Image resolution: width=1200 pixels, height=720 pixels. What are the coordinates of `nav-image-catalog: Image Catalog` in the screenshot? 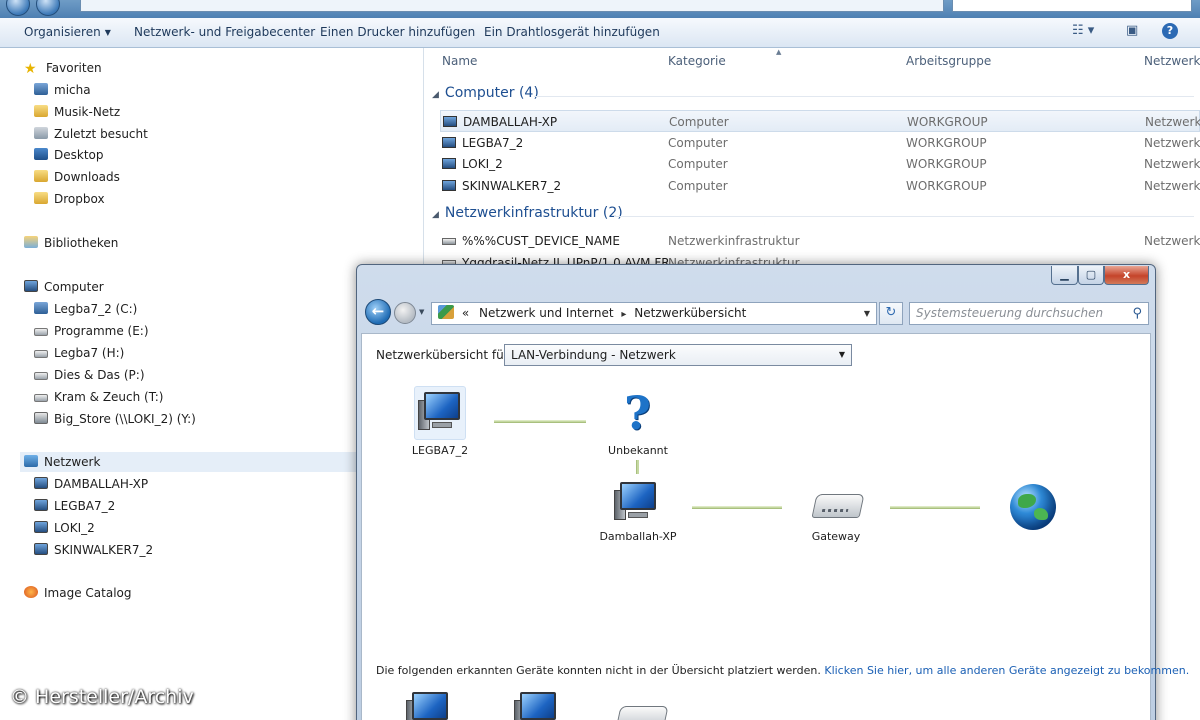 It's located at (77, 593).